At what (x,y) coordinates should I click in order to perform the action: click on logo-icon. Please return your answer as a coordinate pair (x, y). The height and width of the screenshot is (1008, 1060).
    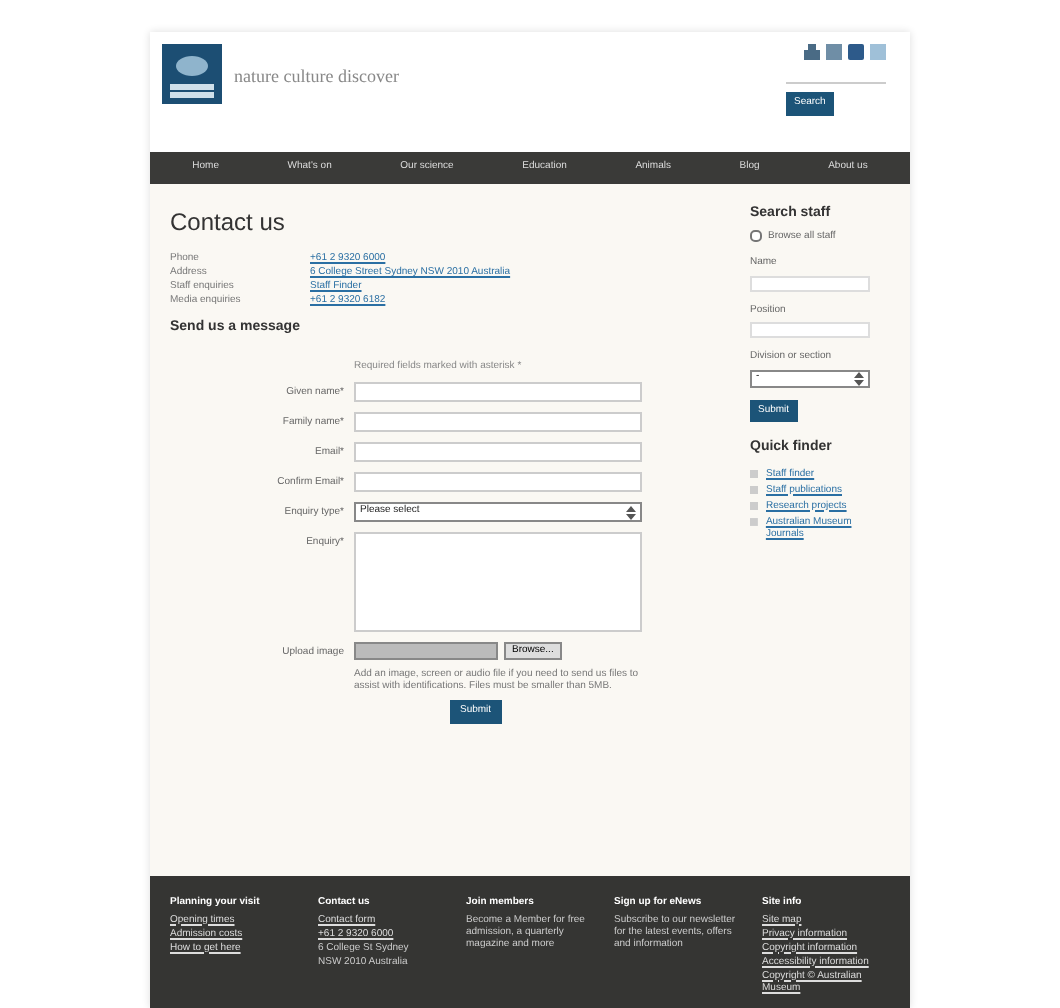
    Looking at the image, I should click on (192, 74).